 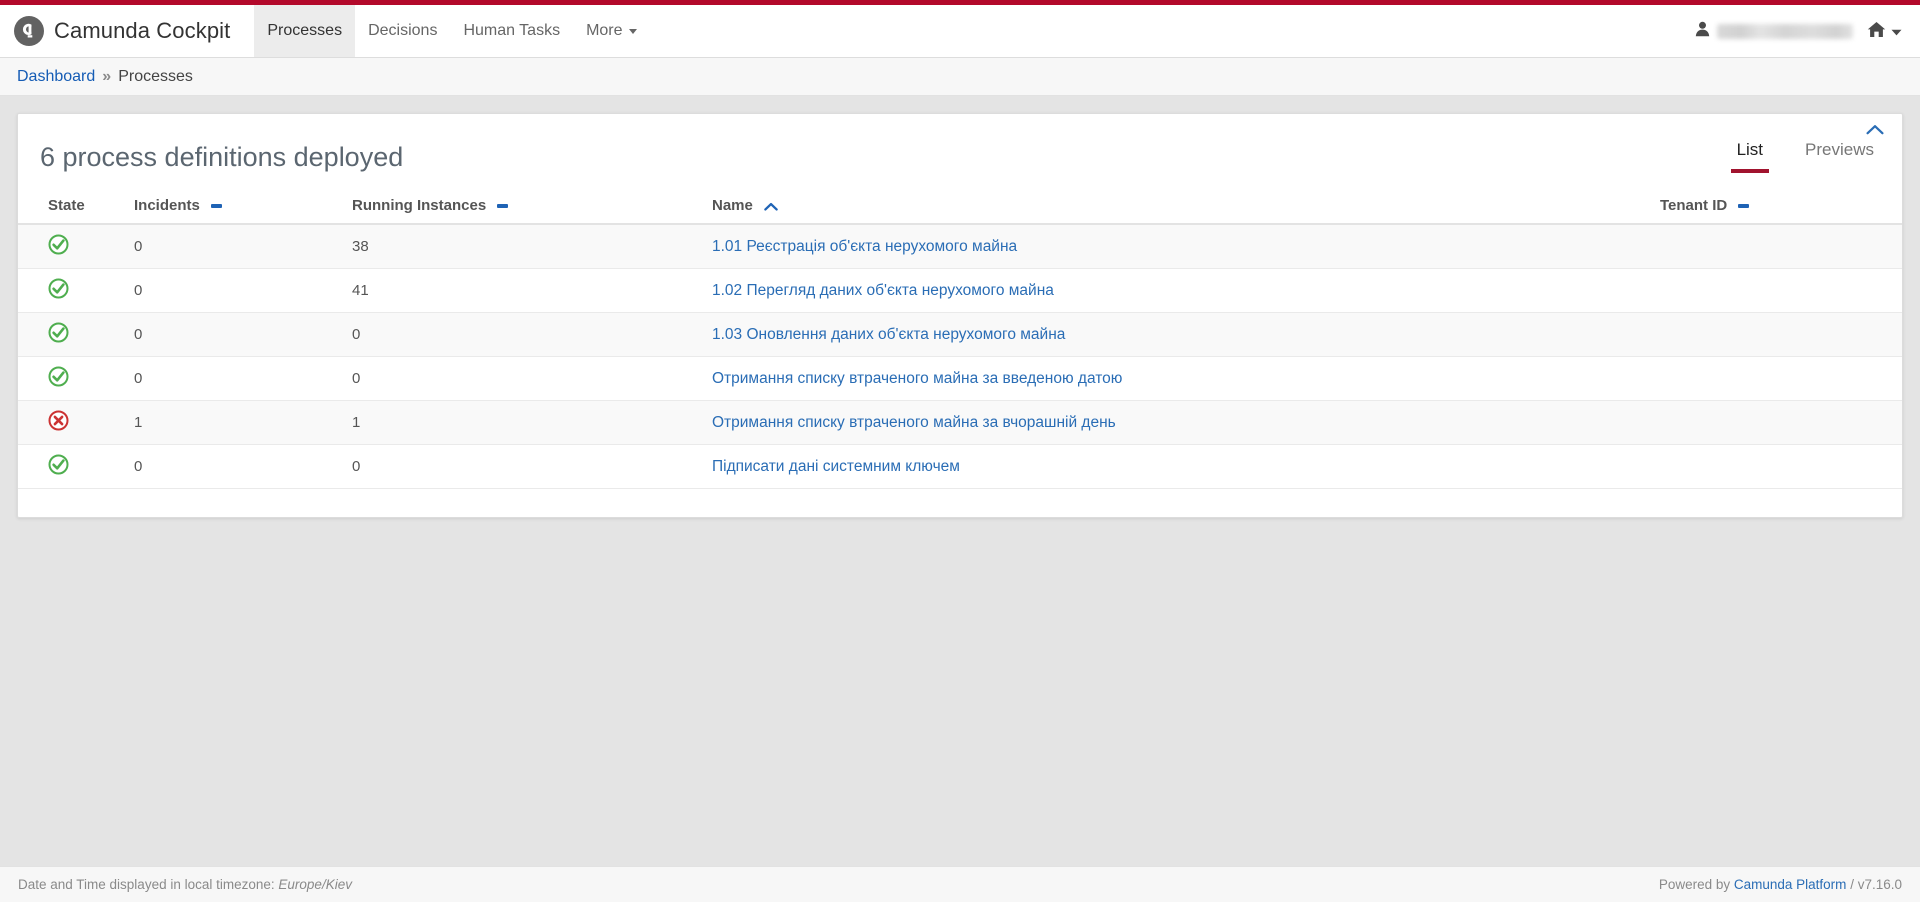 I want to click on cell-name: Підписати дані системним ключем, so click(x=1178, y=466).